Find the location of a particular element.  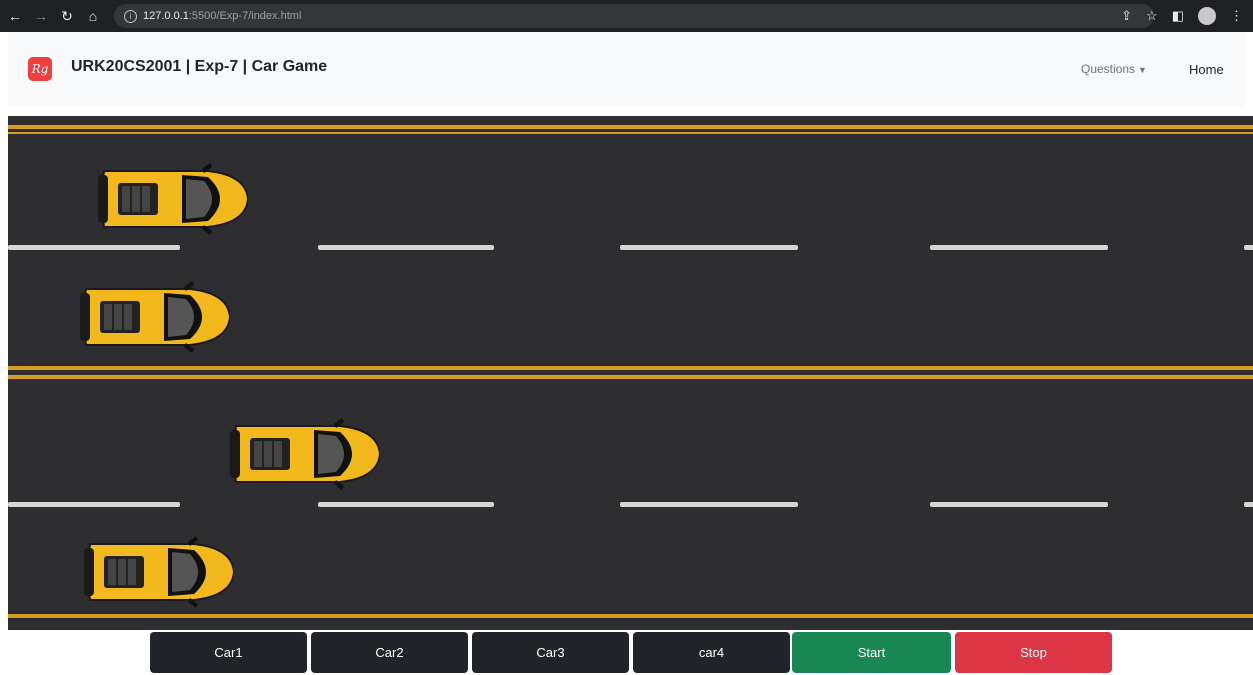

brand-logo: Rg is located at coordinates (40, 69).